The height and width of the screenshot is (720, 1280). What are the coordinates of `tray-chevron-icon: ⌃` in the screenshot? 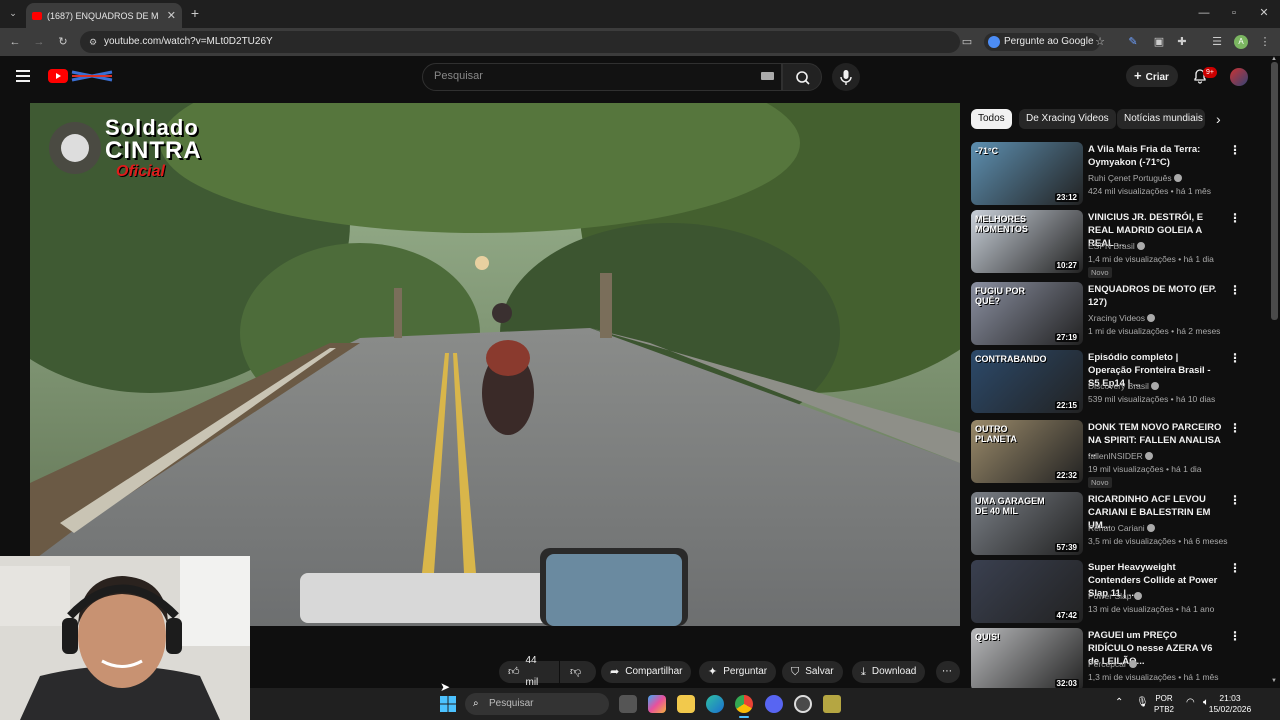 It's located at (1119, 702).